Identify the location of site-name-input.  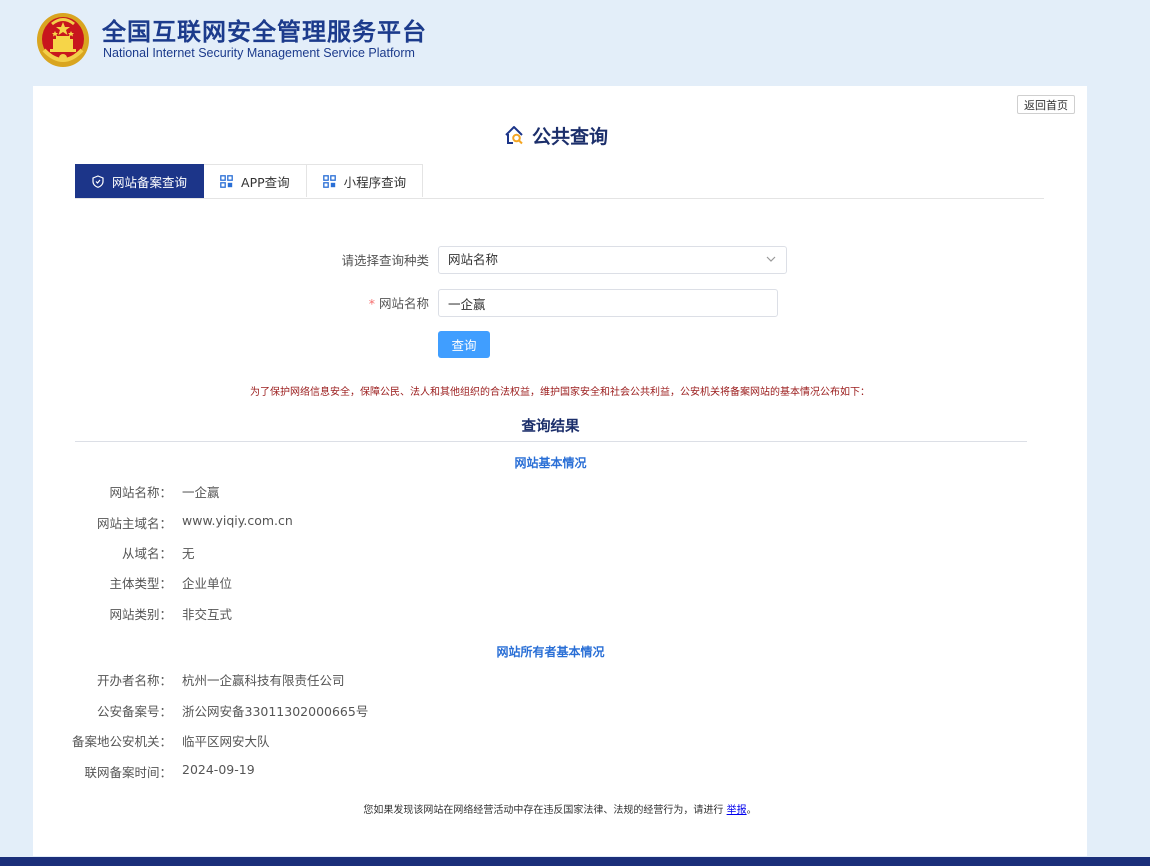
(608, 303).